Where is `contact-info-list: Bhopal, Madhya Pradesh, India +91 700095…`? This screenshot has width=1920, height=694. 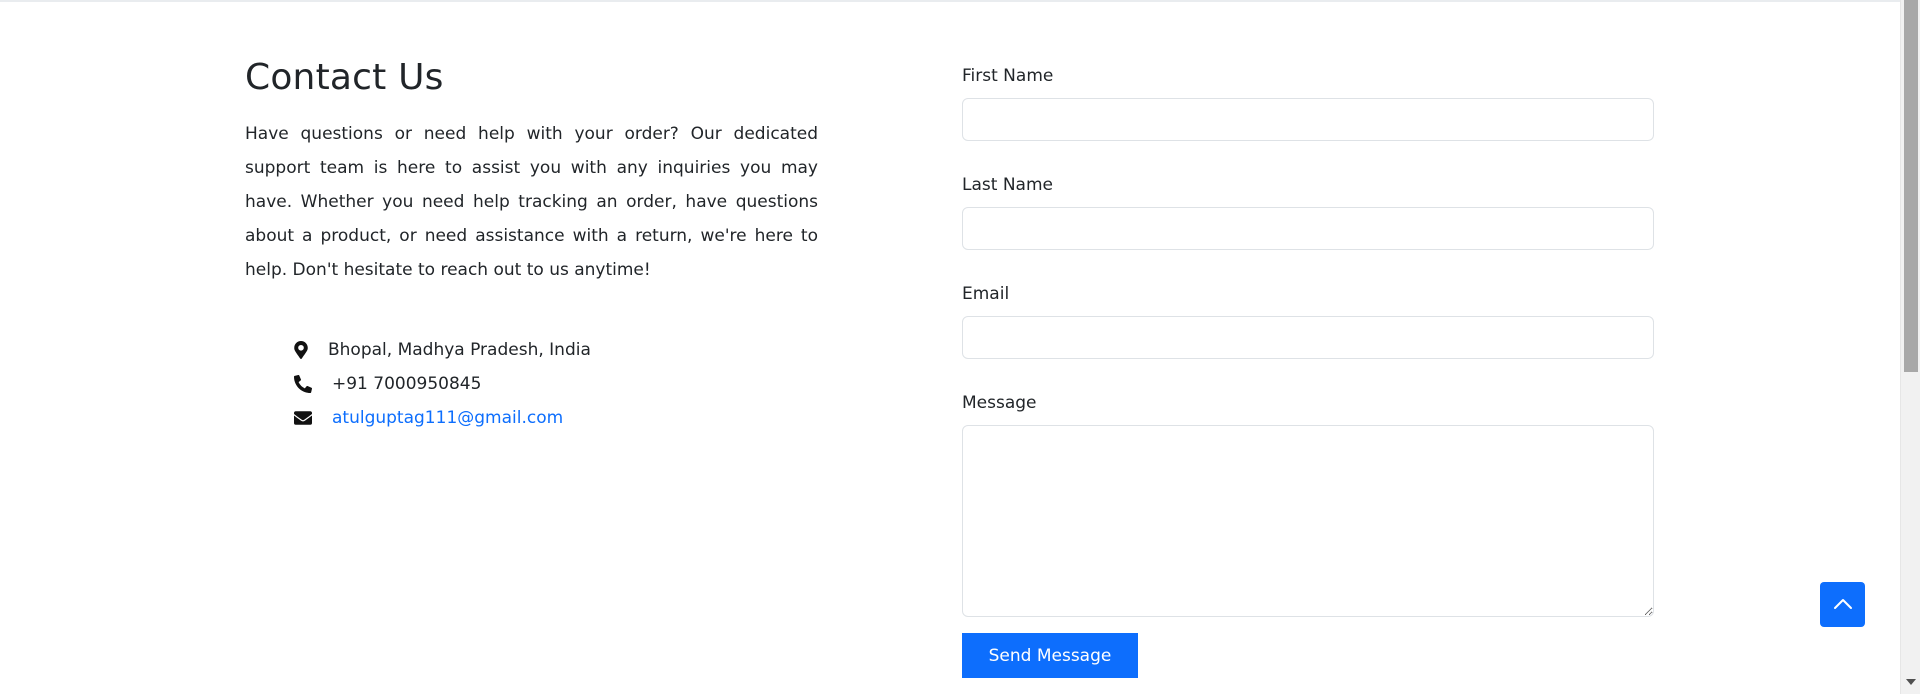 contact-info-list: Bhopal, Madhya Pradesh, India +91 700095… is located at coordinates (554, 384).